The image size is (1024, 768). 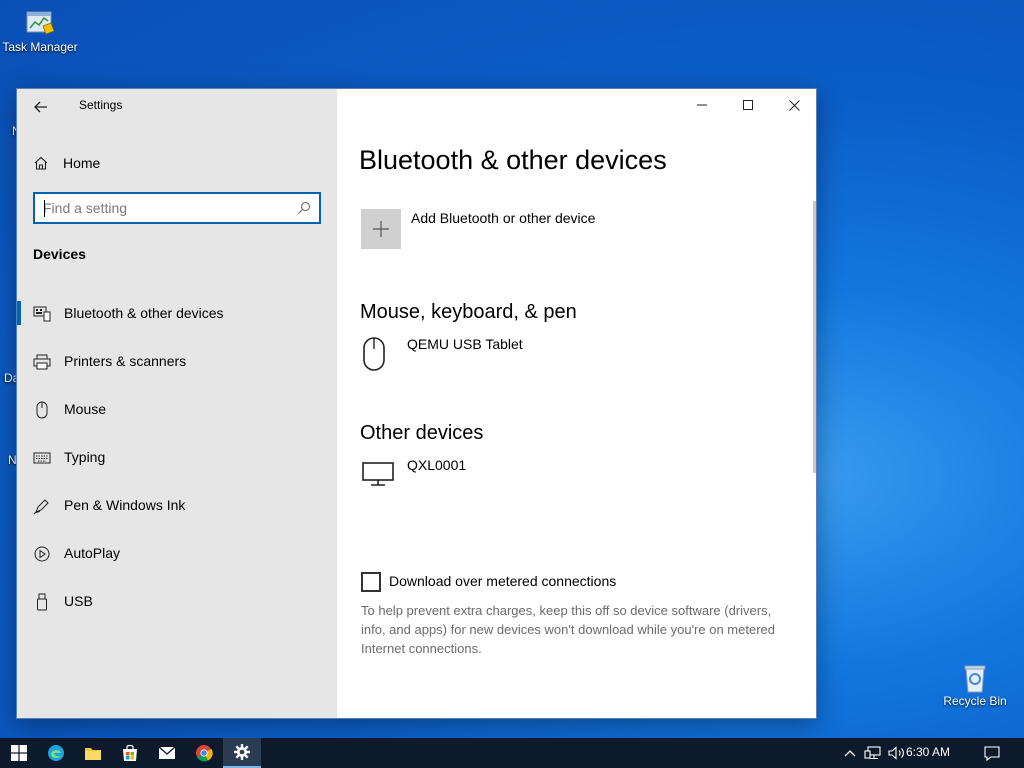 I want to click on device-item-qemu-tablet, so click(x=374, y=356).